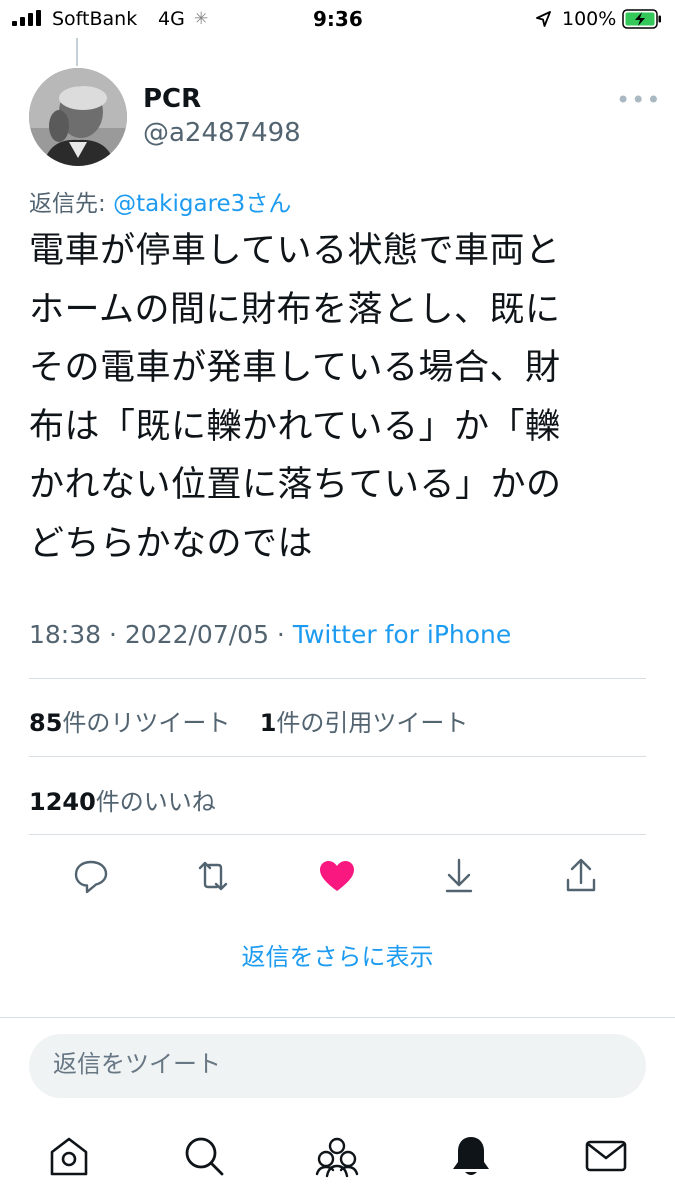  I want to click on quotes-count: 1, so click(268, 723).